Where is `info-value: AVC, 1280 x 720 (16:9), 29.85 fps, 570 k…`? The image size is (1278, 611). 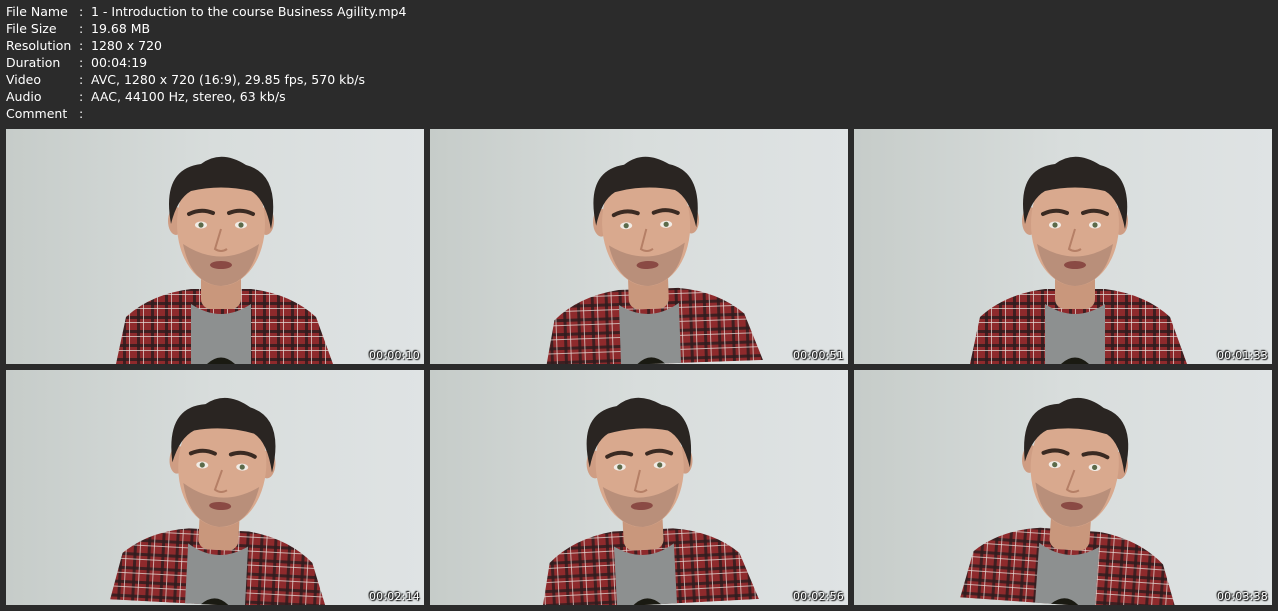
info-value: AVC, 1280 x 720 (16:9), 29.85 fps, 570 k… is located at coordinates (228, 79).